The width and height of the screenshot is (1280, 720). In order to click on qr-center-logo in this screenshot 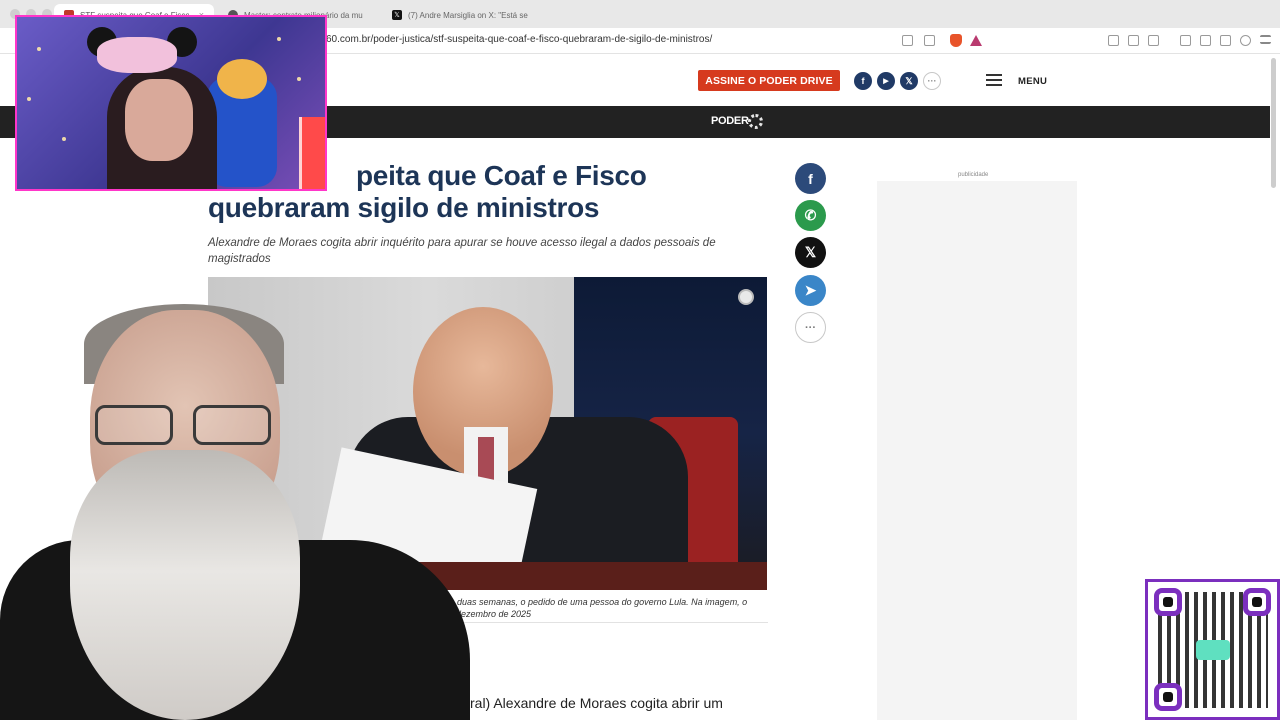, I will do `click(1213, 650)`.